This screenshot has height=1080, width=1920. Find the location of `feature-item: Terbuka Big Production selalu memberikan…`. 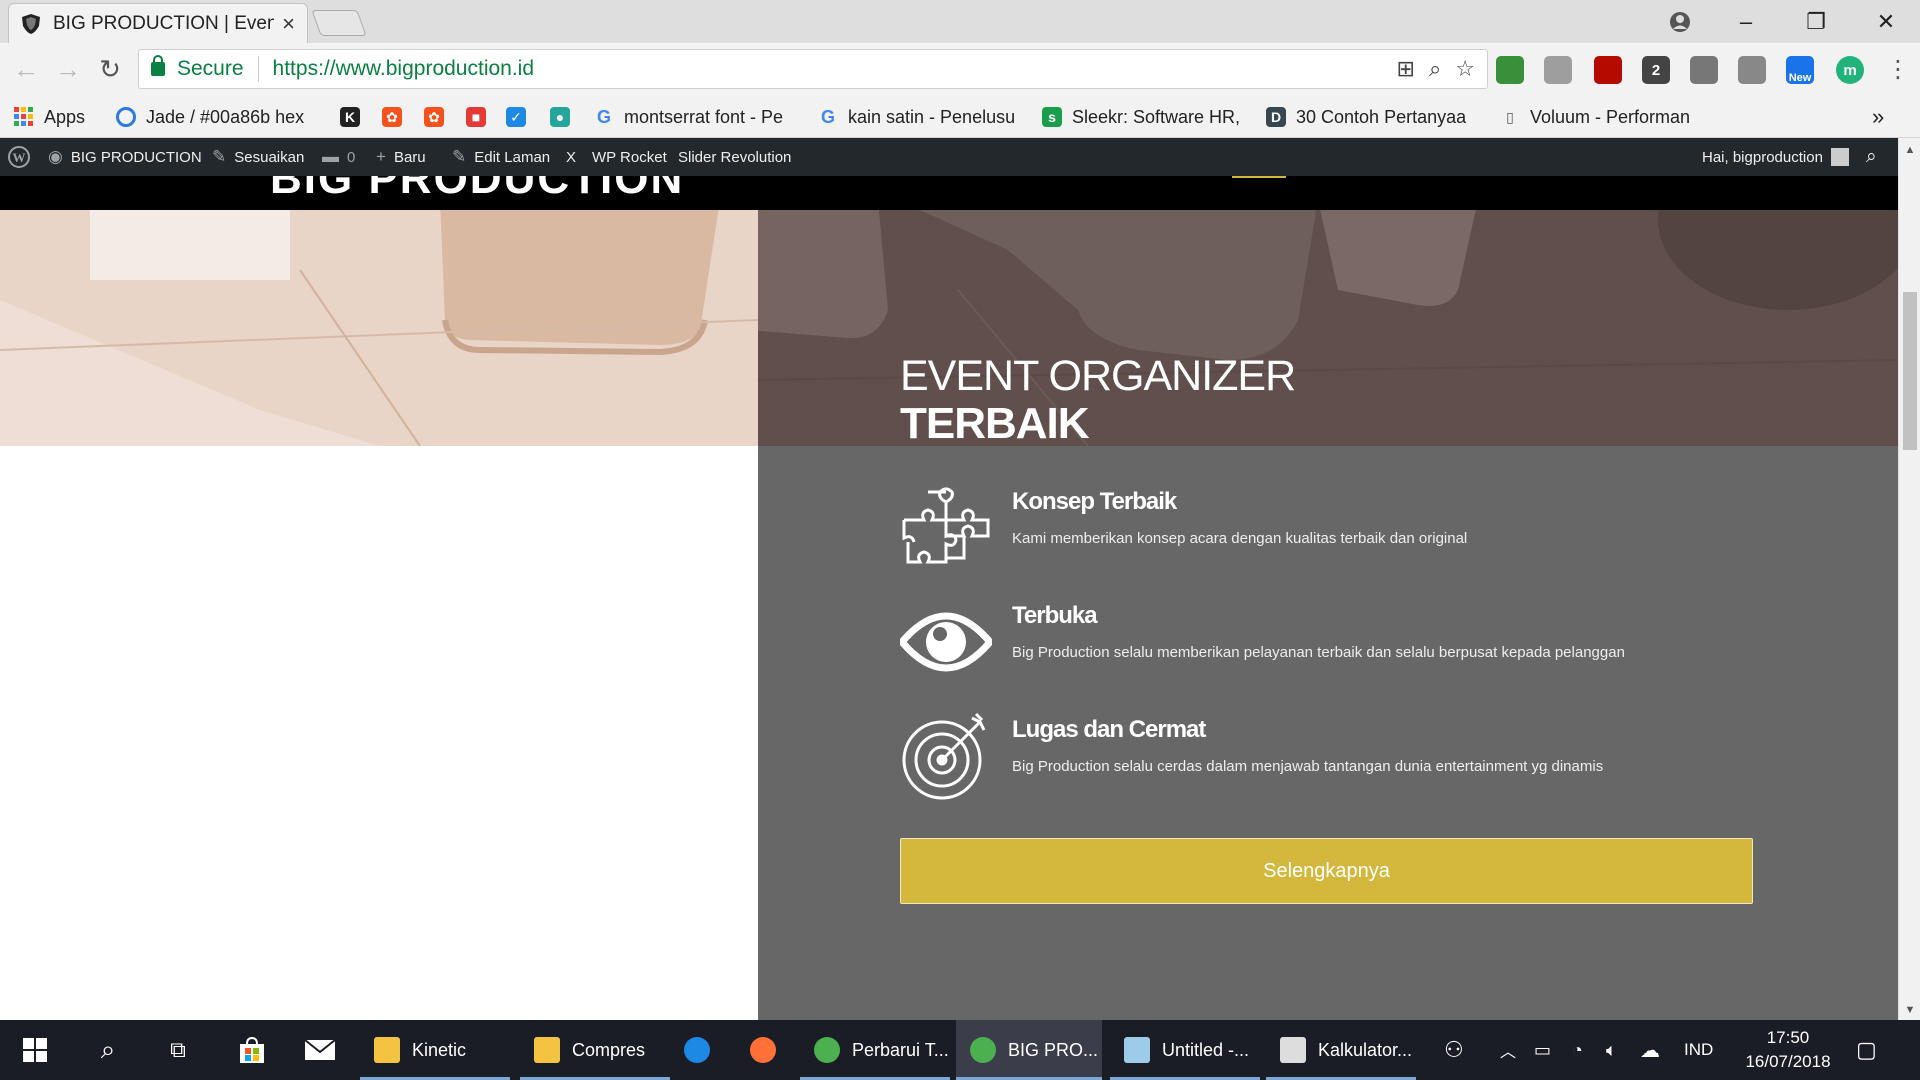

feature-item: Terbuka Big Production selalu memberikan… is located at coordinates (1350, 646).